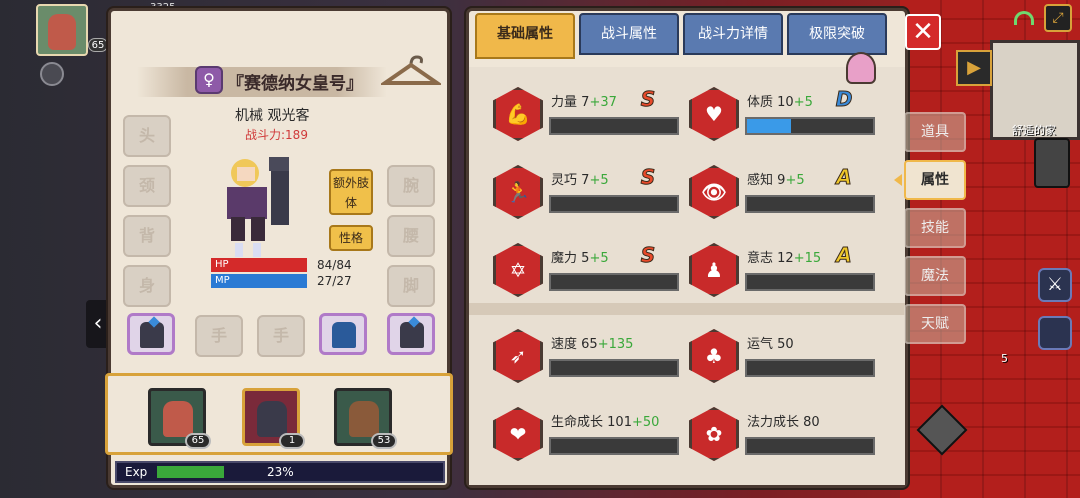 This screenshot has height=498, width=1080. I want to click on attribute-name: 灵巧, so click(564, 180).